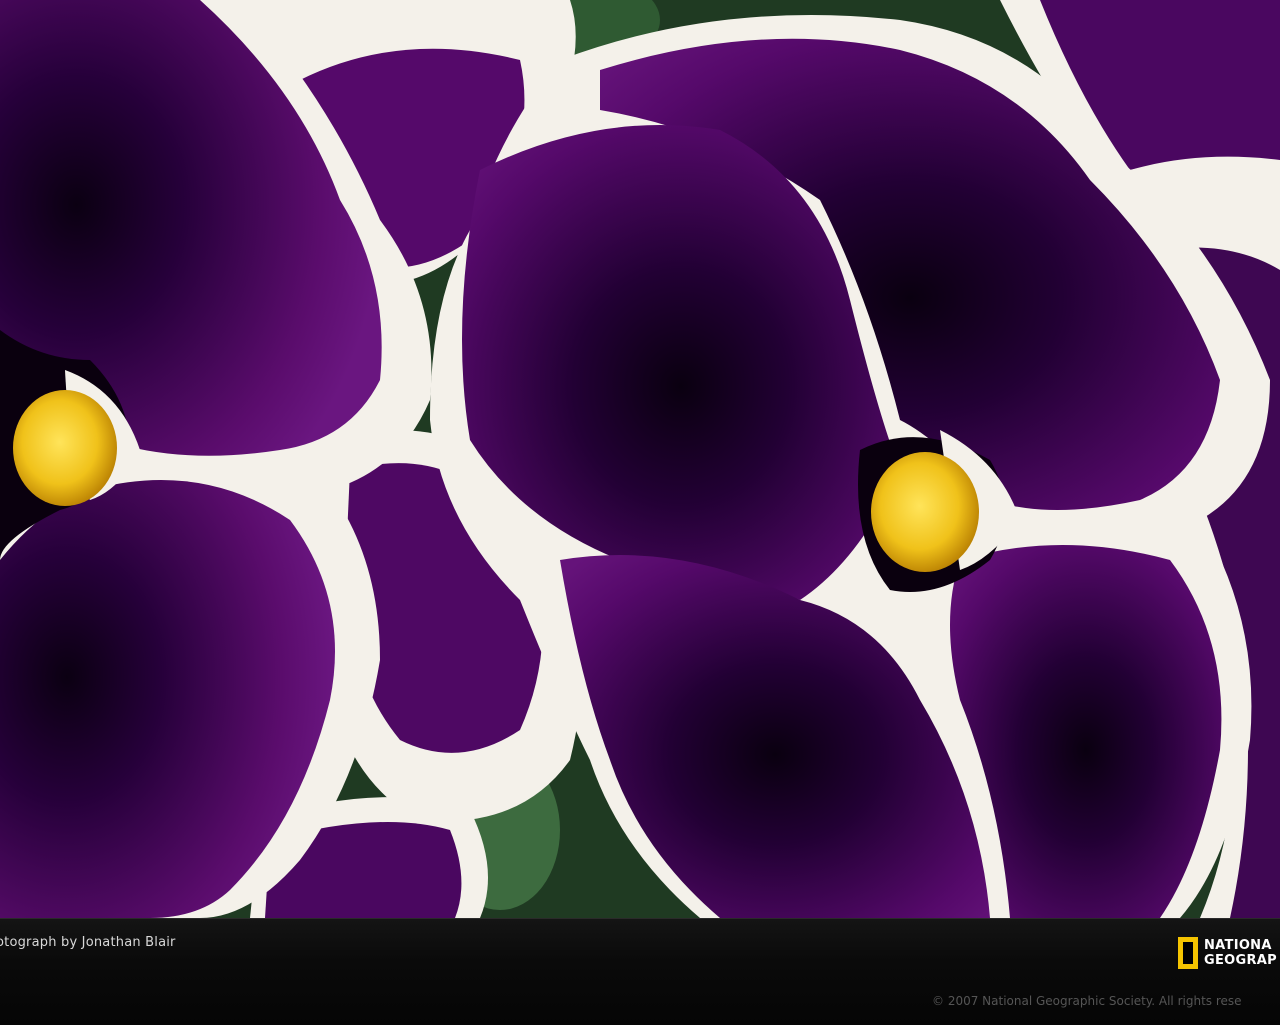 The image size is (1280, 1025). I want to click on yellow-frame-icon, so click(1188, 953).